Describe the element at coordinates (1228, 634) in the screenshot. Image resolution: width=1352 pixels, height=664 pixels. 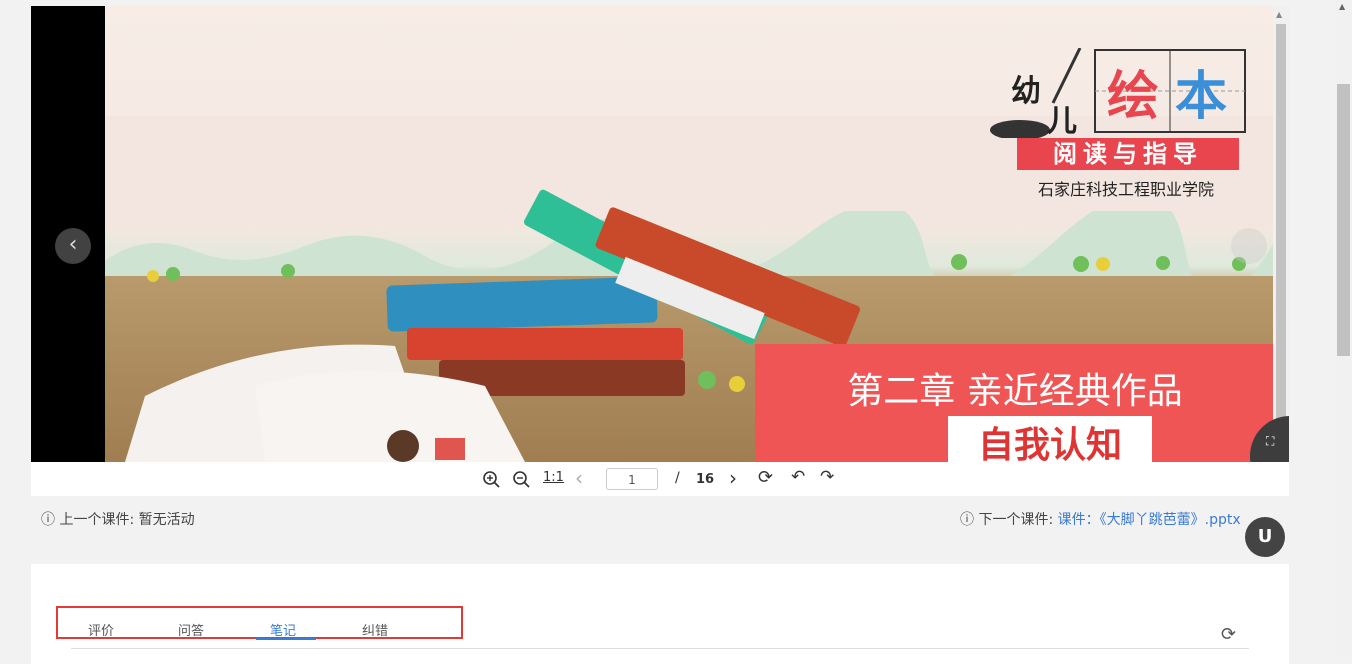
I see `refresh-icon: ⟳` at that location.